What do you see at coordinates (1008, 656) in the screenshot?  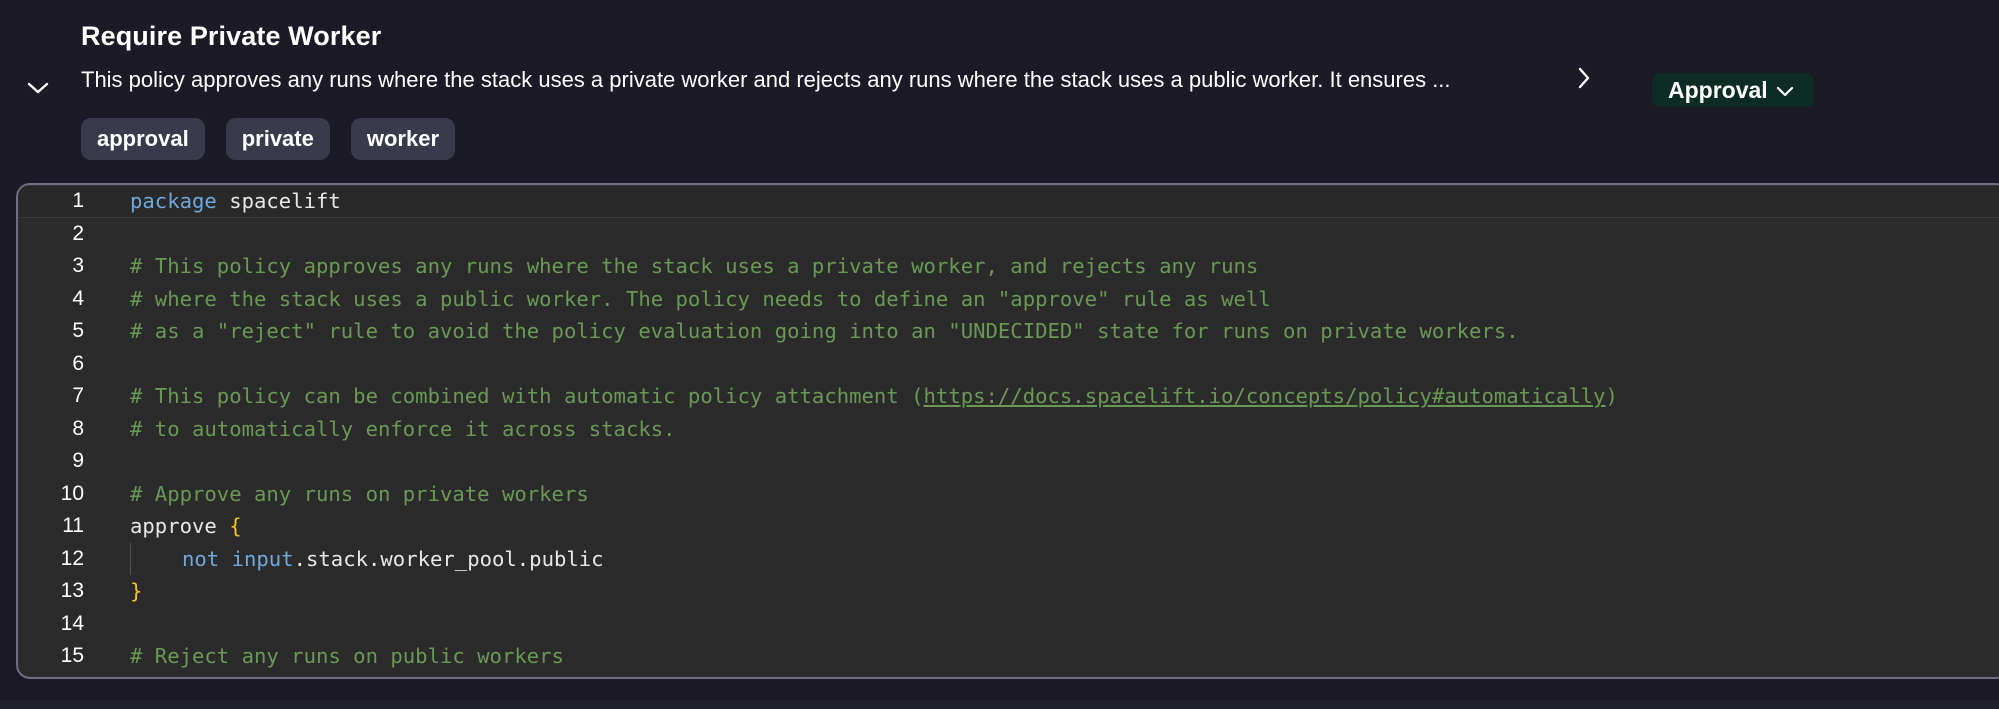 I see `code-line: 15 # Reject any runs on public workers` at bounding box center [1008, 656].